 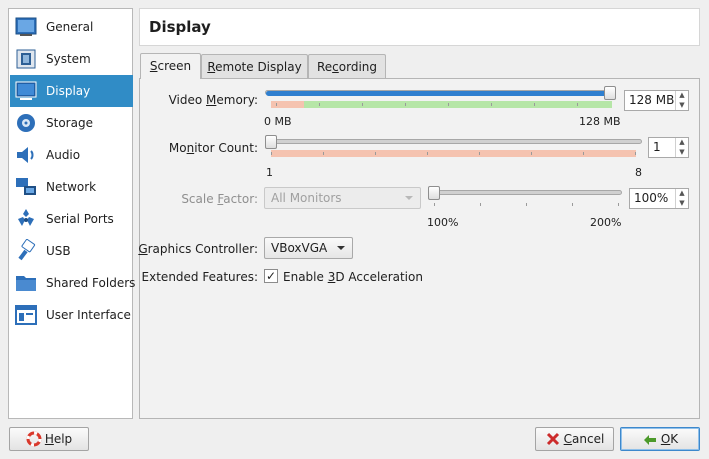 I want to click on label-part: Enable, so click(x=305, y=277).